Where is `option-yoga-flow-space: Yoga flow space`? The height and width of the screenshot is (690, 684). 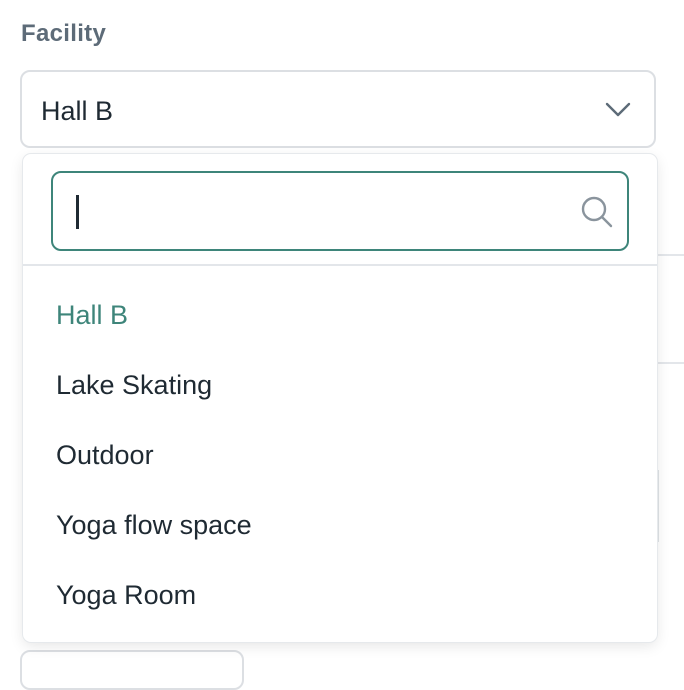
option-yoga-flow-space: Yoga flow space is located at coordinates (340, 525).